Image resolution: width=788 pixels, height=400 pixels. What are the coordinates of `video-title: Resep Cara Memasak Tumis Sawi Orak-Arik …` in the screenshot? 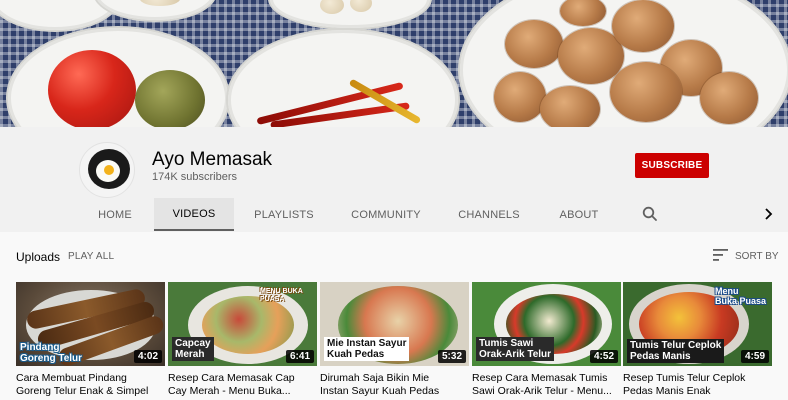 It's located at (546, 385).